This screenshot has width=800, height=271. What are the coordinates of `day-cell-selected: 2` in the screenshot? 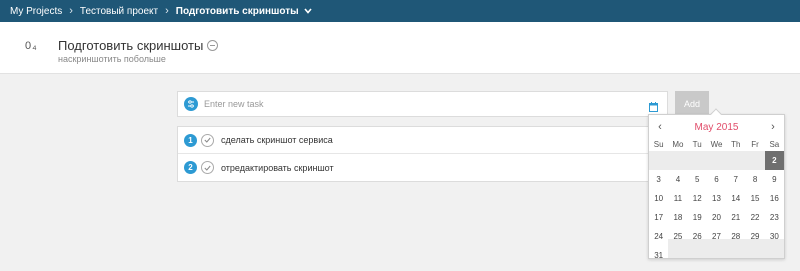 It's located at (774, 160).